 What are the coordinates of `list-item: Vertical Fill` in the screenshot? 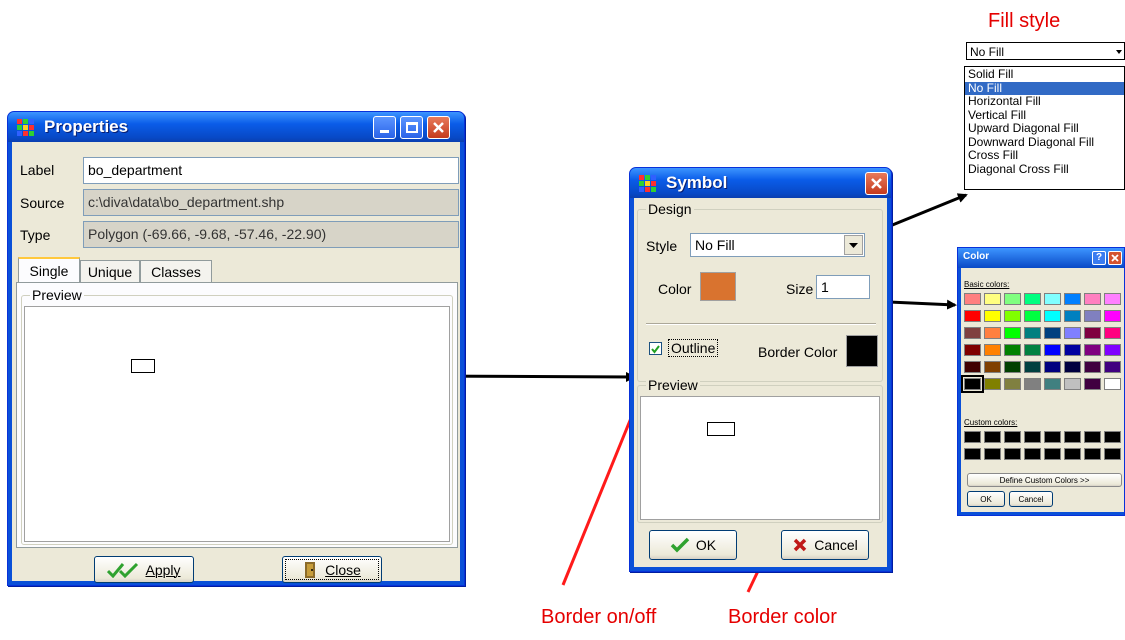 It's located at (1044, 115).